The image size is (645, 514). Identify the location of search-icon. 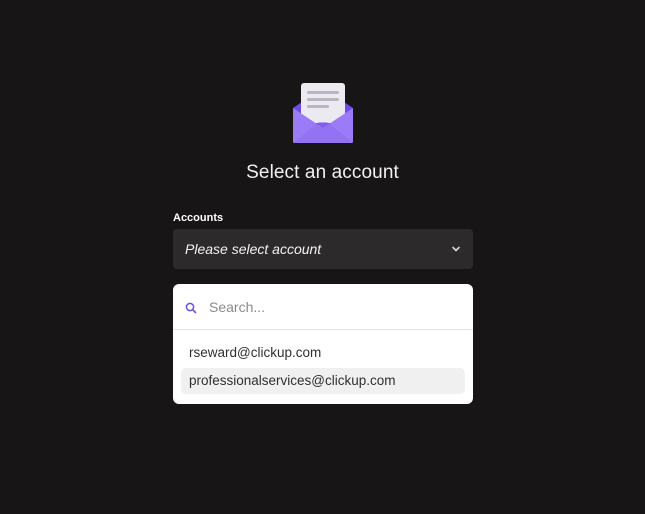
(191, 308).